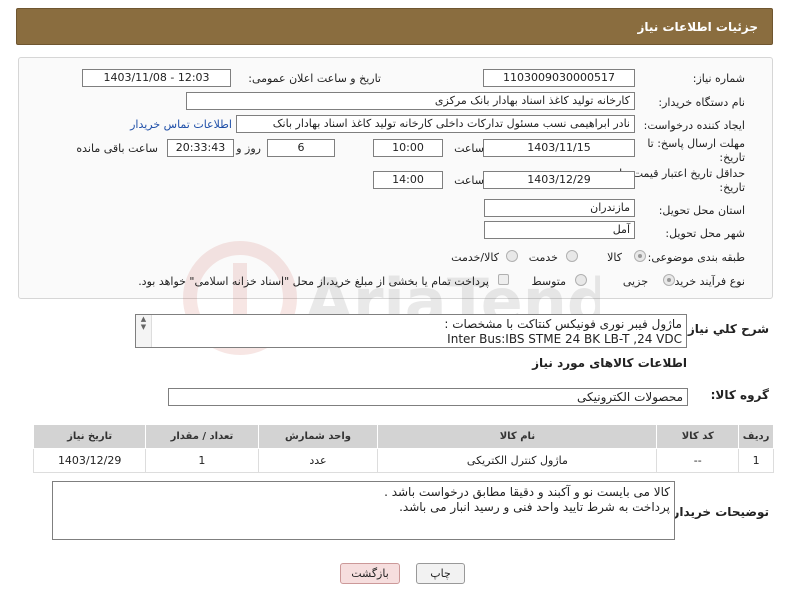  What do you see at coordinates (89, 460) in the screenshot?
I see `cell-date: 1403/12/29` at bounding box center [89, 460].